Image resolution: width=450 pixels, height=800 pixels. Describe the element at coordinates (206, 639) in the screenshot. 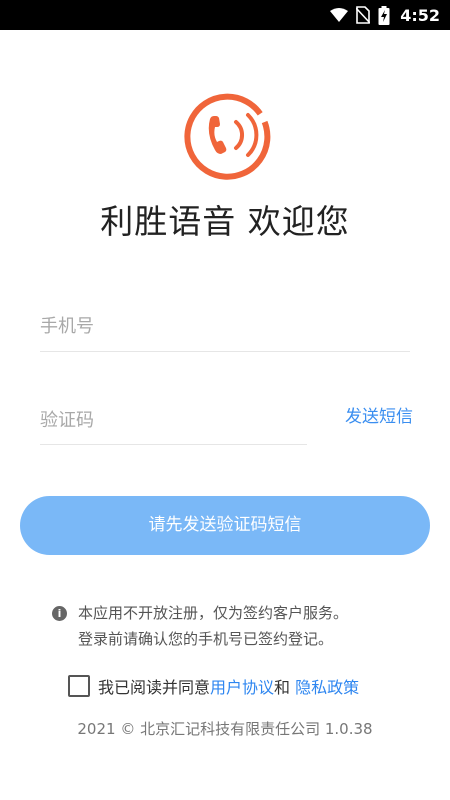

I see `notice-line-2: 登录前请确认您的手机号已签约登记。` at that location.